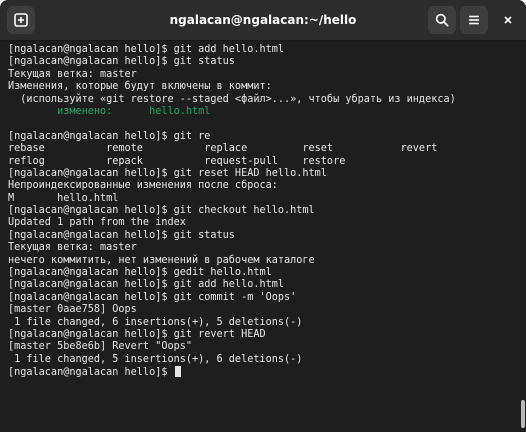 This screenshot has width=526, height=432. What do you see at coordinates (91, 373) in the screenshot?
I see `prompt-text: [ngalacan@ngalacan hello]$` at bounding box center [91, 373].